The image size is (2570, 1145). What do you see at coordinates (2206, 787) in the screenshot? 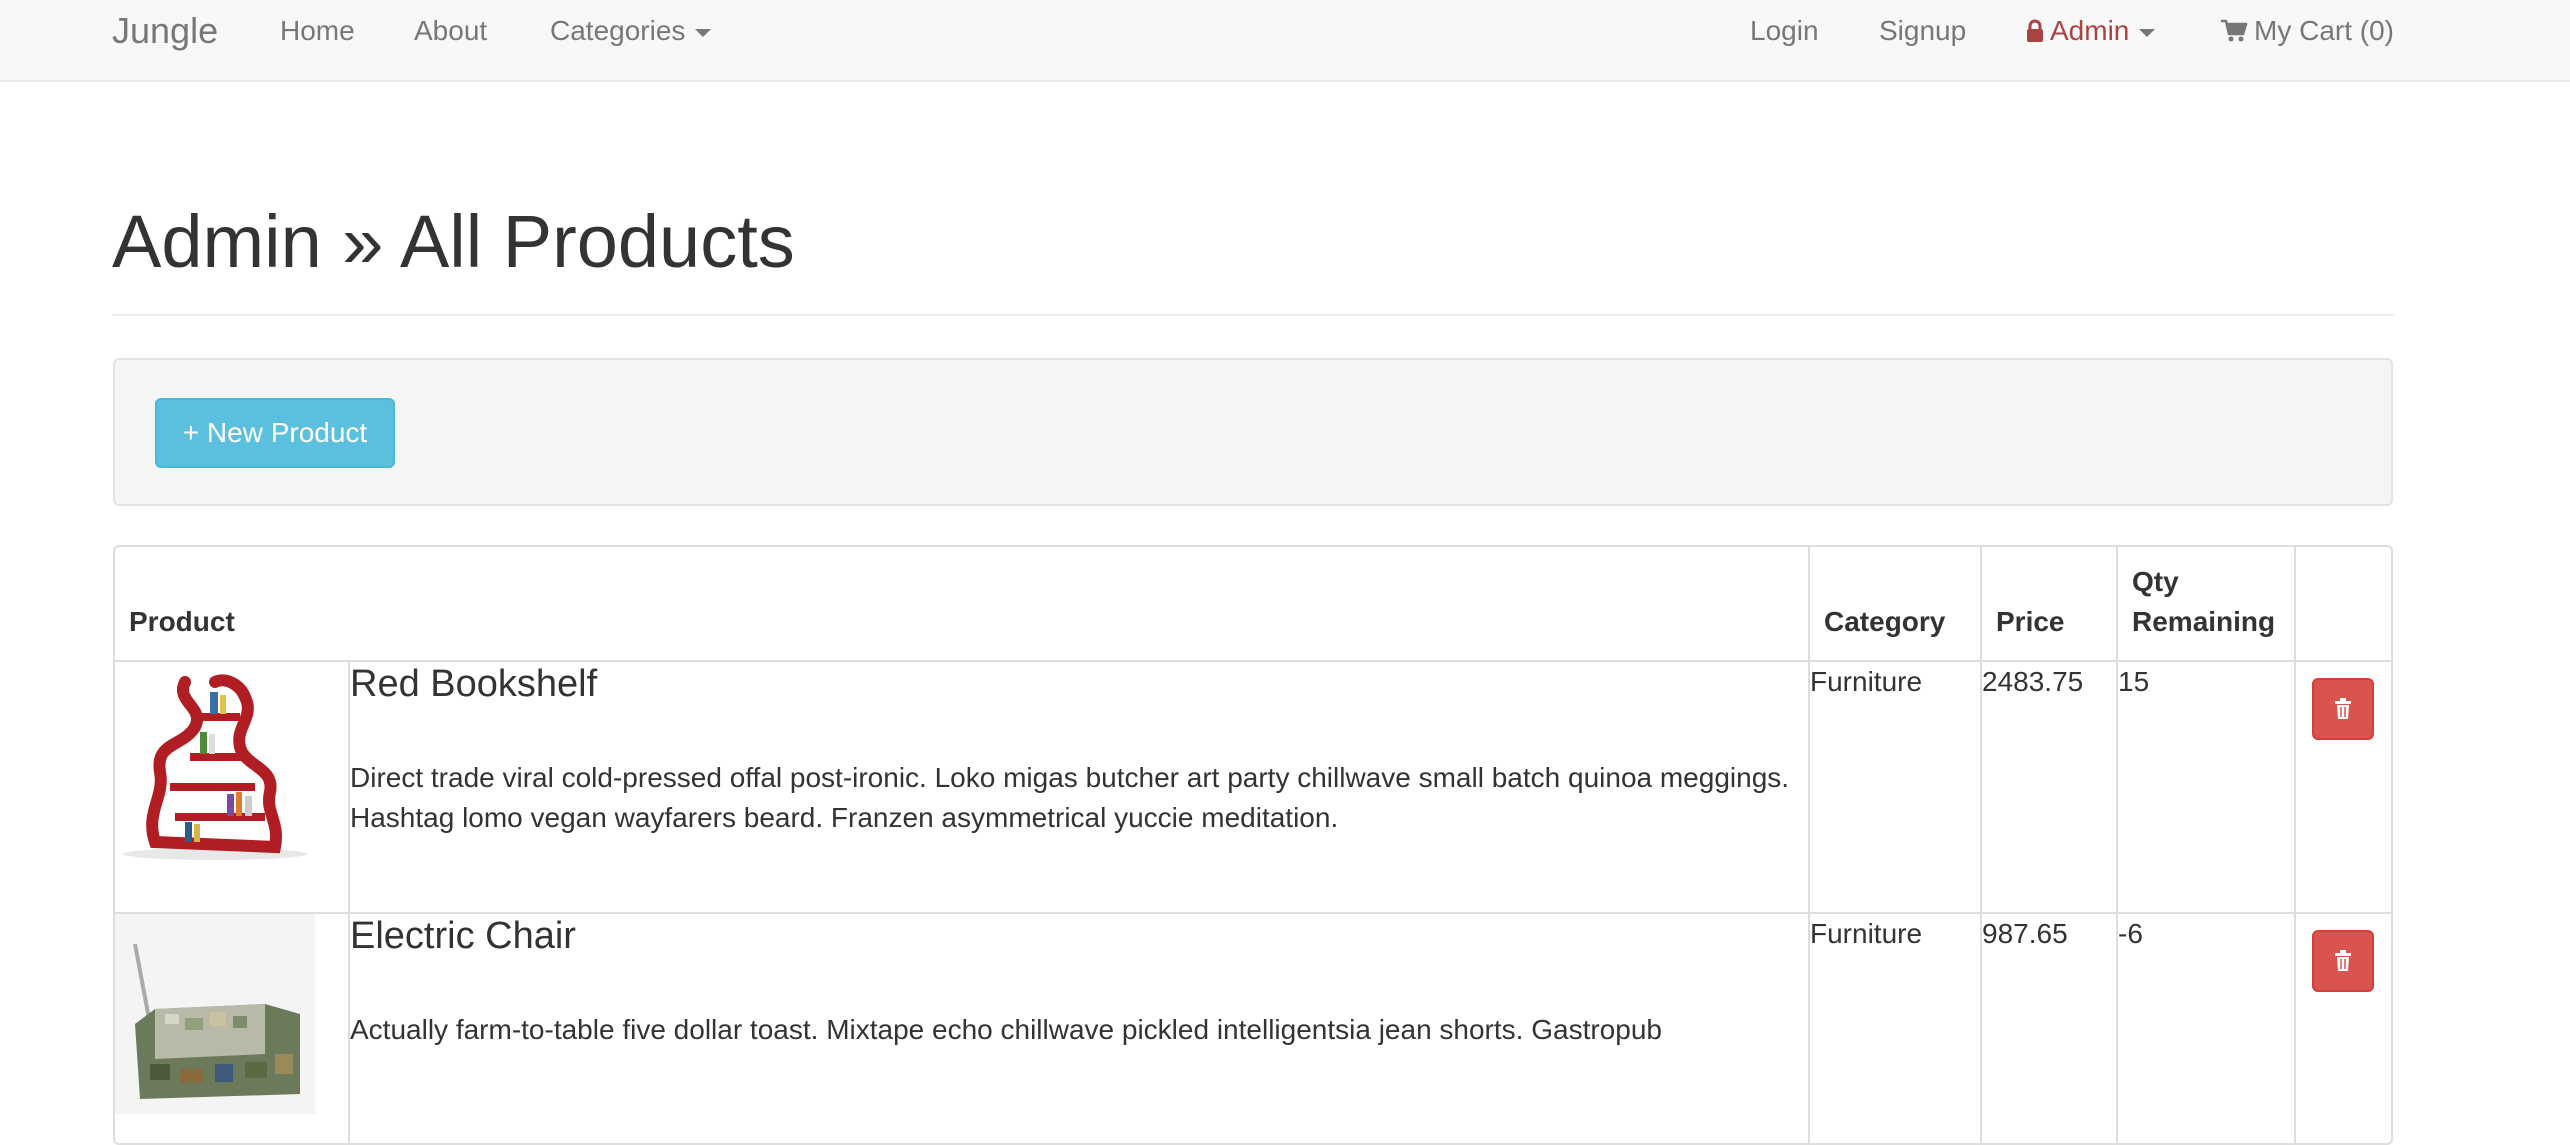
I see `product-qty: 15` at bounding box center [2206, 787].